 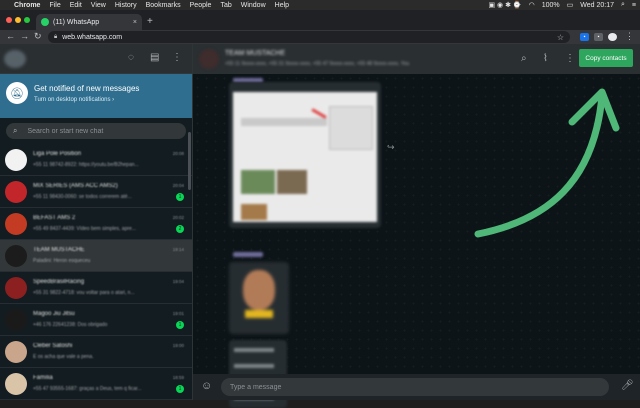 I want to click on lock-icon: 🔒︎, so click(x=55, y=37).